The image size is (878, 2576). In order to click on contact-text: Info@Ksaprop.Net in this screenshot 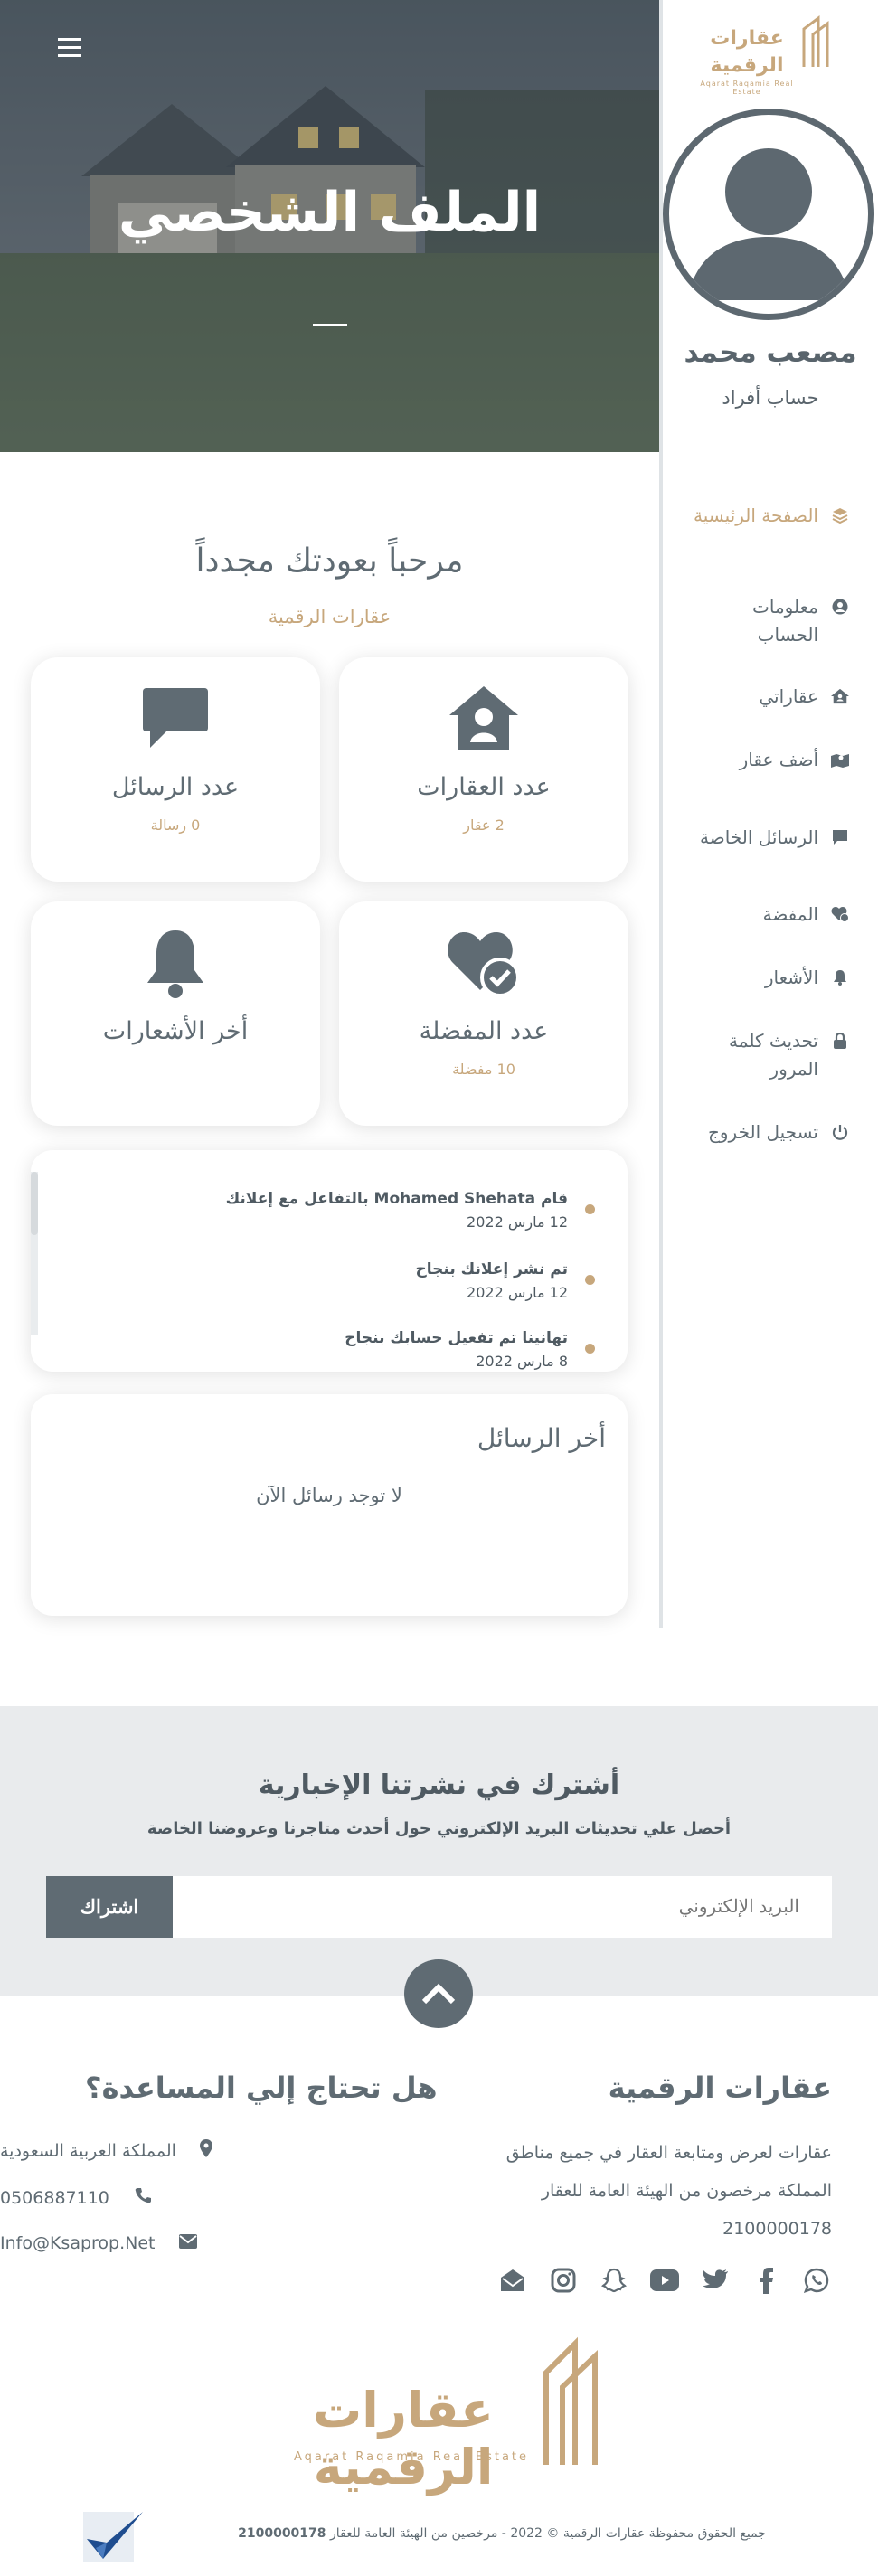, I will do `click(78, 2243)`.